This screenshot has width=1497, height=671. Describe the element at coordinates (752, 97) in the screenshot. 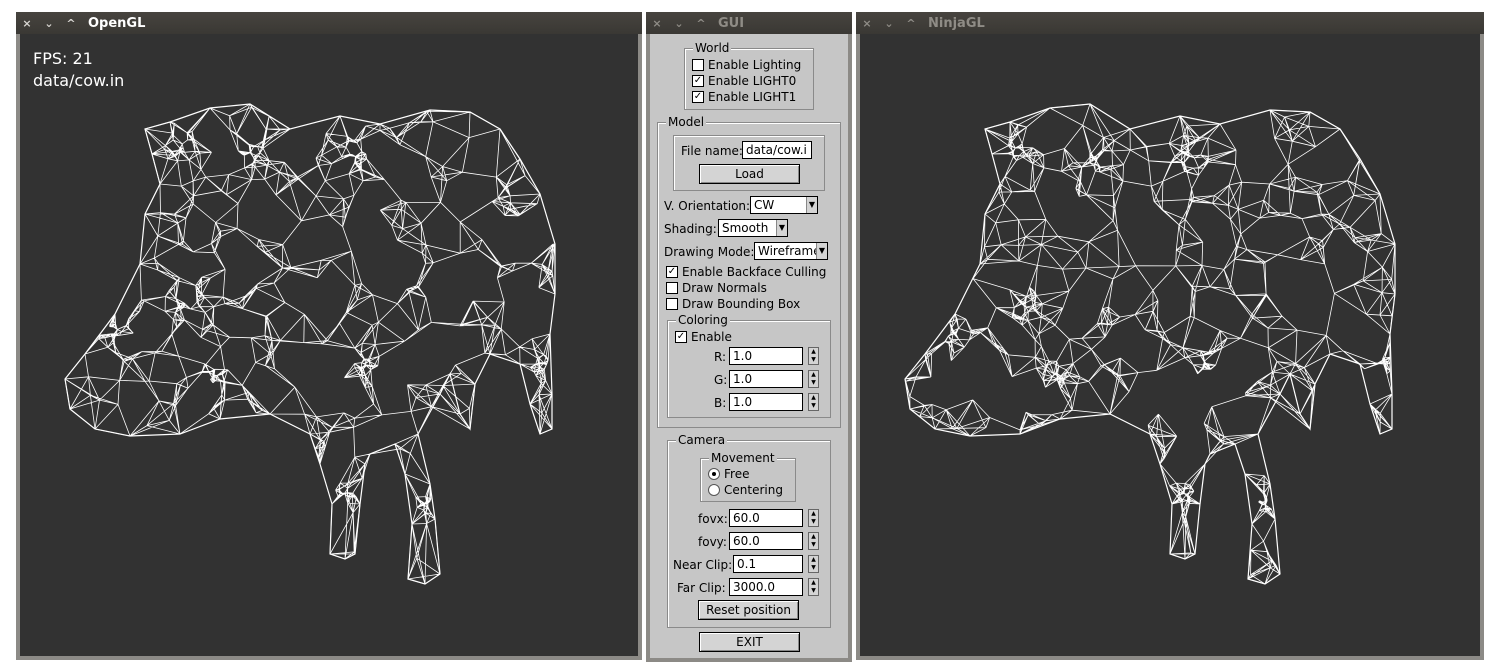

I see `enable-light1-label: Enable LIGHT1` at that location.